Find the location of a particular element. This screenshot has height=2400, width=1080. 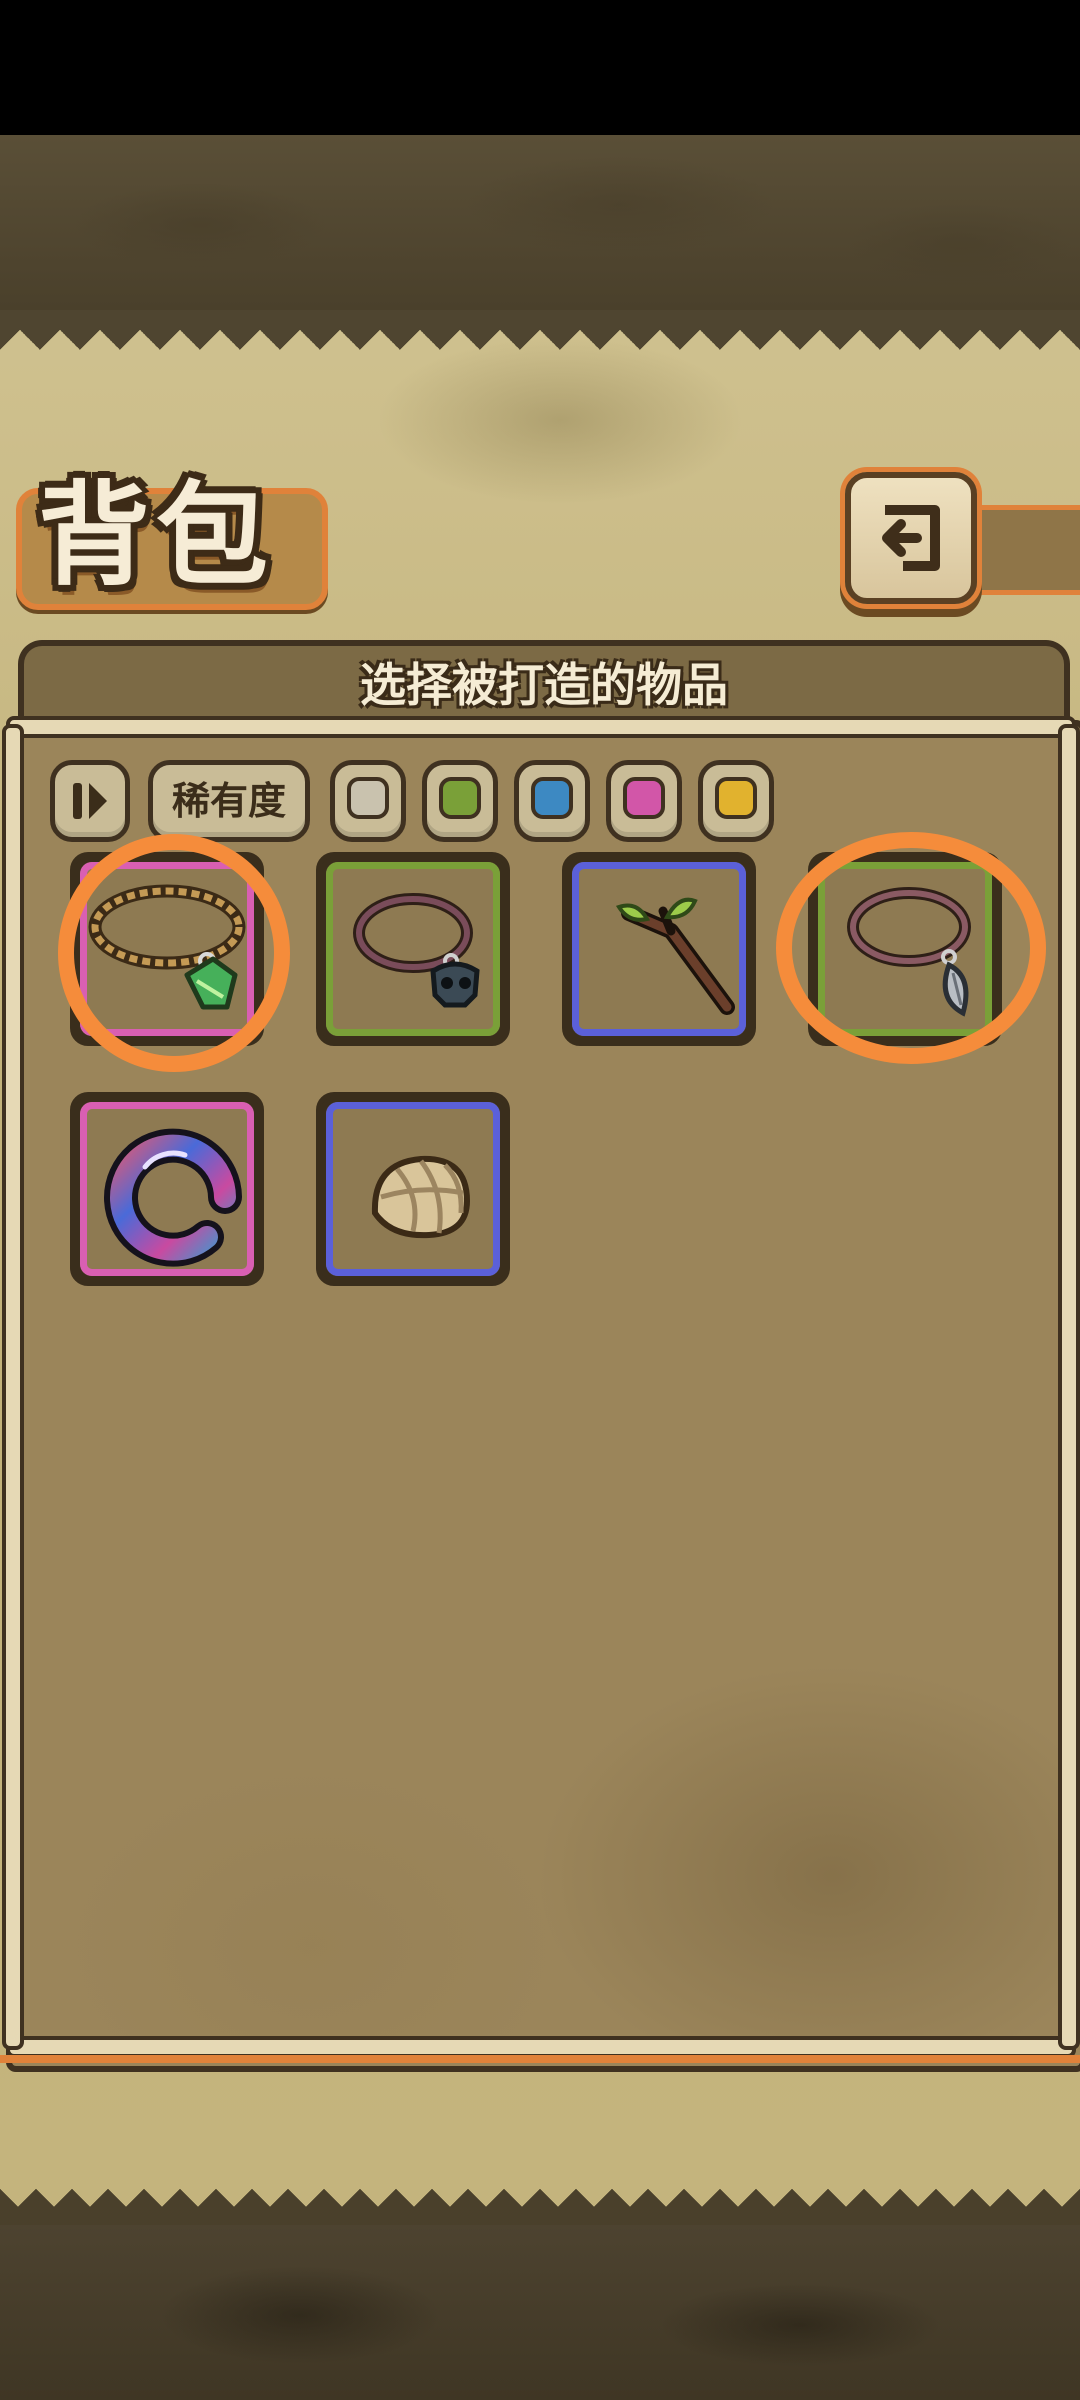

panel-rail-top is located at coordinates (541, 727).